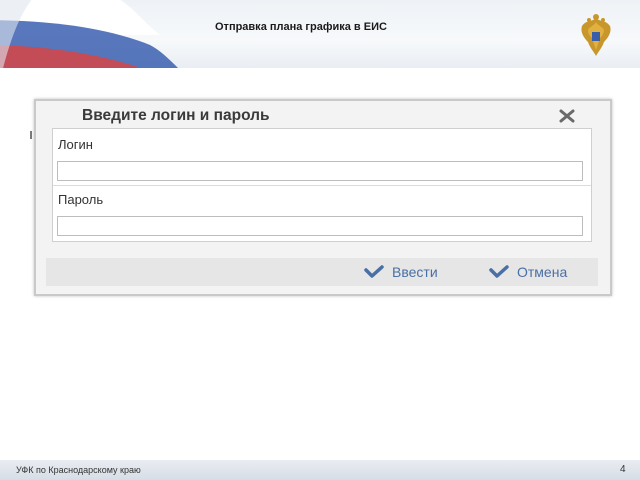 Image resolution: width=640 pixels, height=480 pixels. I want to click on submit-button-label: Ввести, so click(415, 272).